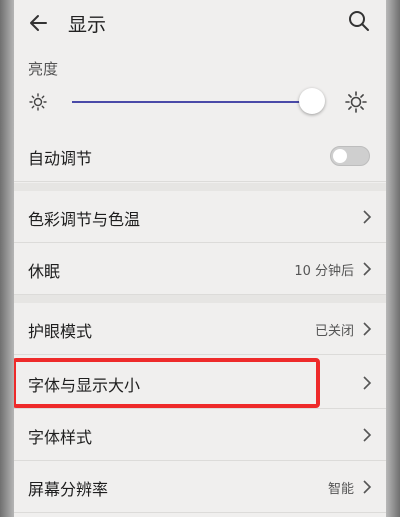 The image size is (400, 517). What do you see at coordinates (87, 25) in the screenshot?
I see `page-title: 显示` at bounding box center [87, 25].